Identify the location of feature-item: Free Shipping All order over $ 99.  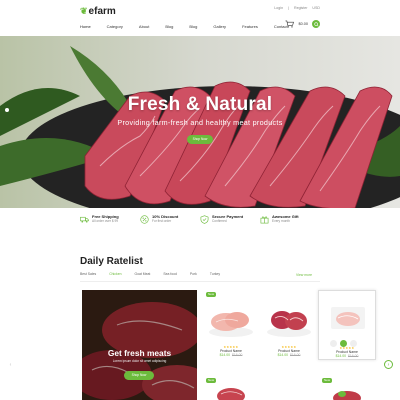
(110, 223).